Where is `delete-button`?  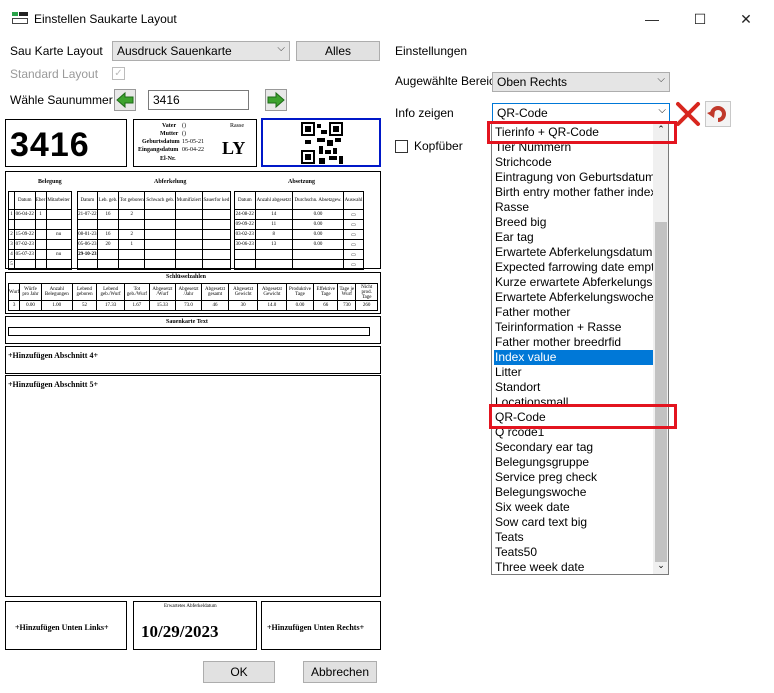 delete-button is located at coordinates (688, 114).